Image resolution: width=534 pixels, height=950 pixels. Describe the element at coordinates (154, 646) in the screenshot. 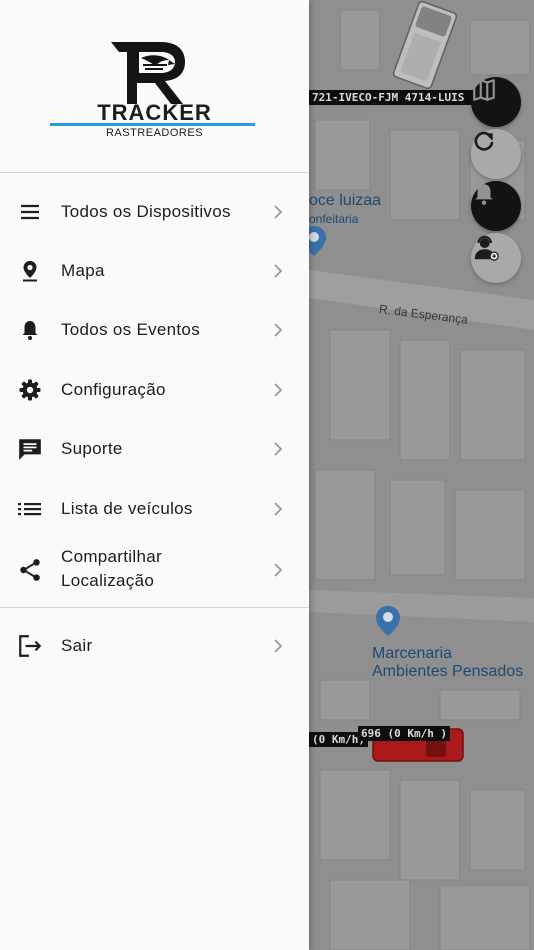

I see `menu-item-sair: Sair` at that location.